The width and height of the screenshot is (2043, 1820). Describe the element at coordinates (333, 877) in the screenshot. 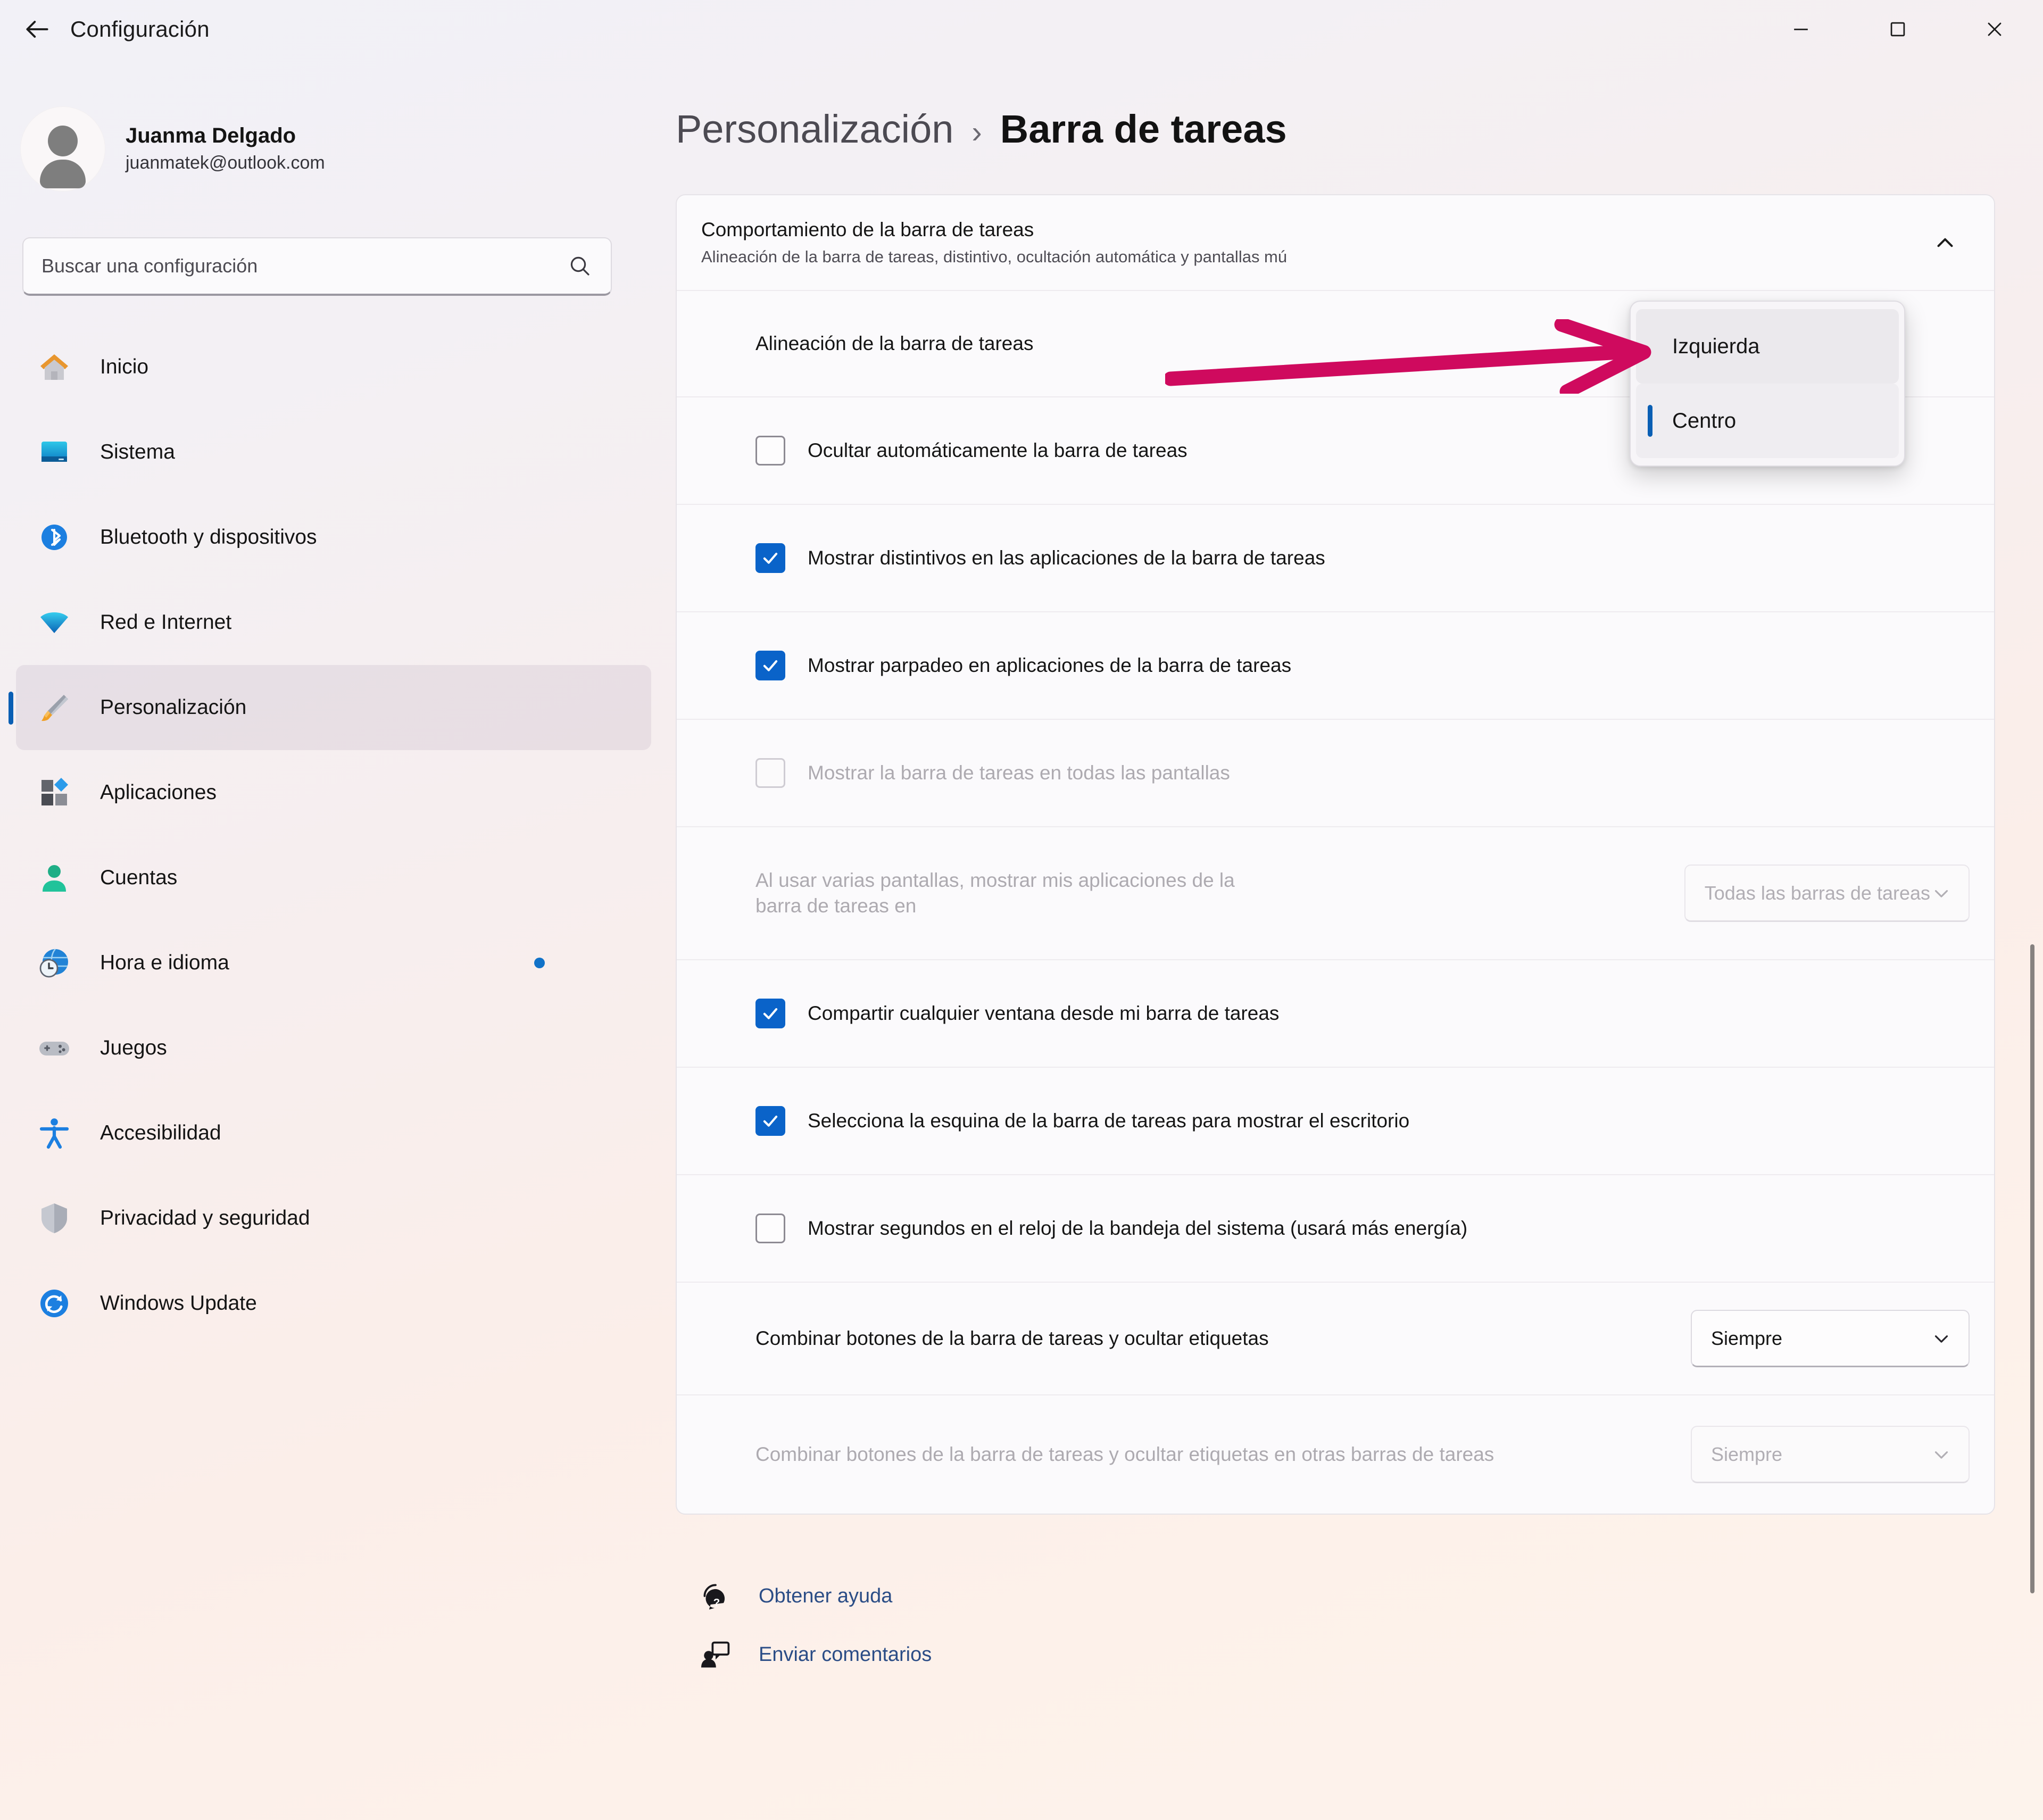

I see `sidebar-item-cuentas: Cuentas` at that location.